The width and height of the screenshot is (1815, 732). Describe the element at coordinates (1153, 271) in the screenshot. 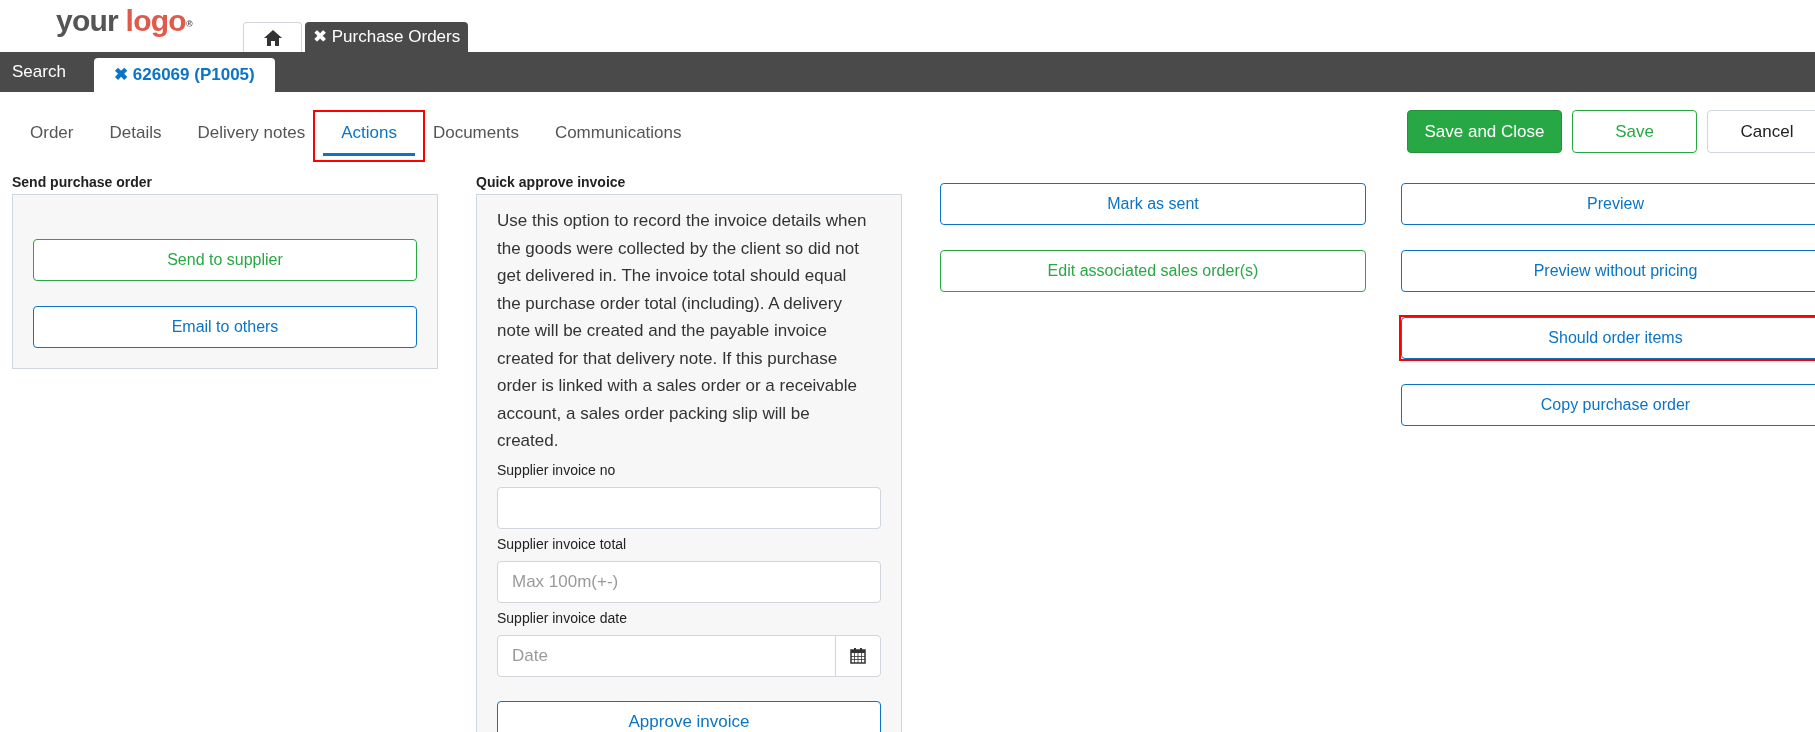

I see `action-button: Edit associated sales order(s)` at that location.